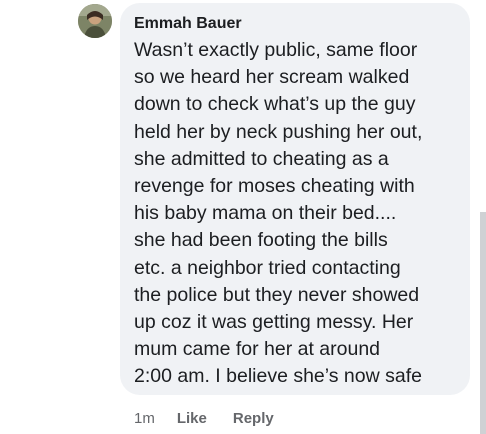 The image size is (486, 434). Describe the element at coordinates (278, 131) in the screenshot. I see `comment-line: held her by neck pushing her out,` at that location.